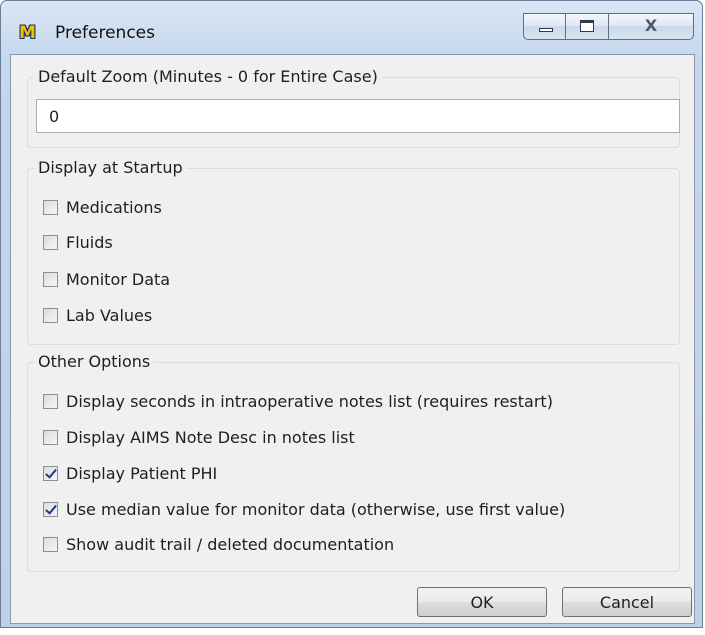 Image resolution: width=705 pixels, height=635 pixels. I want to click on checkbox-label: Lab Values, so click(109, 315).